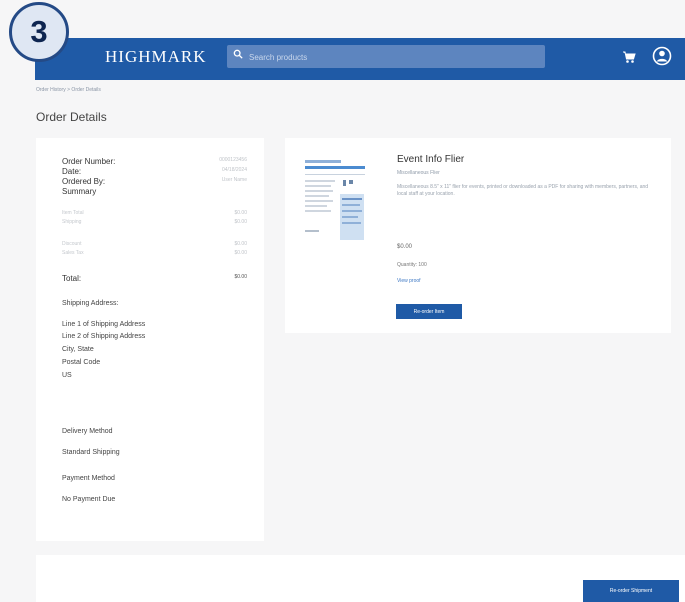 This screenshot has height=602, width=685. Describe the element at coordinates (234, 170) in the screenshot. I see `date-value: 04/18/2024` at that location.